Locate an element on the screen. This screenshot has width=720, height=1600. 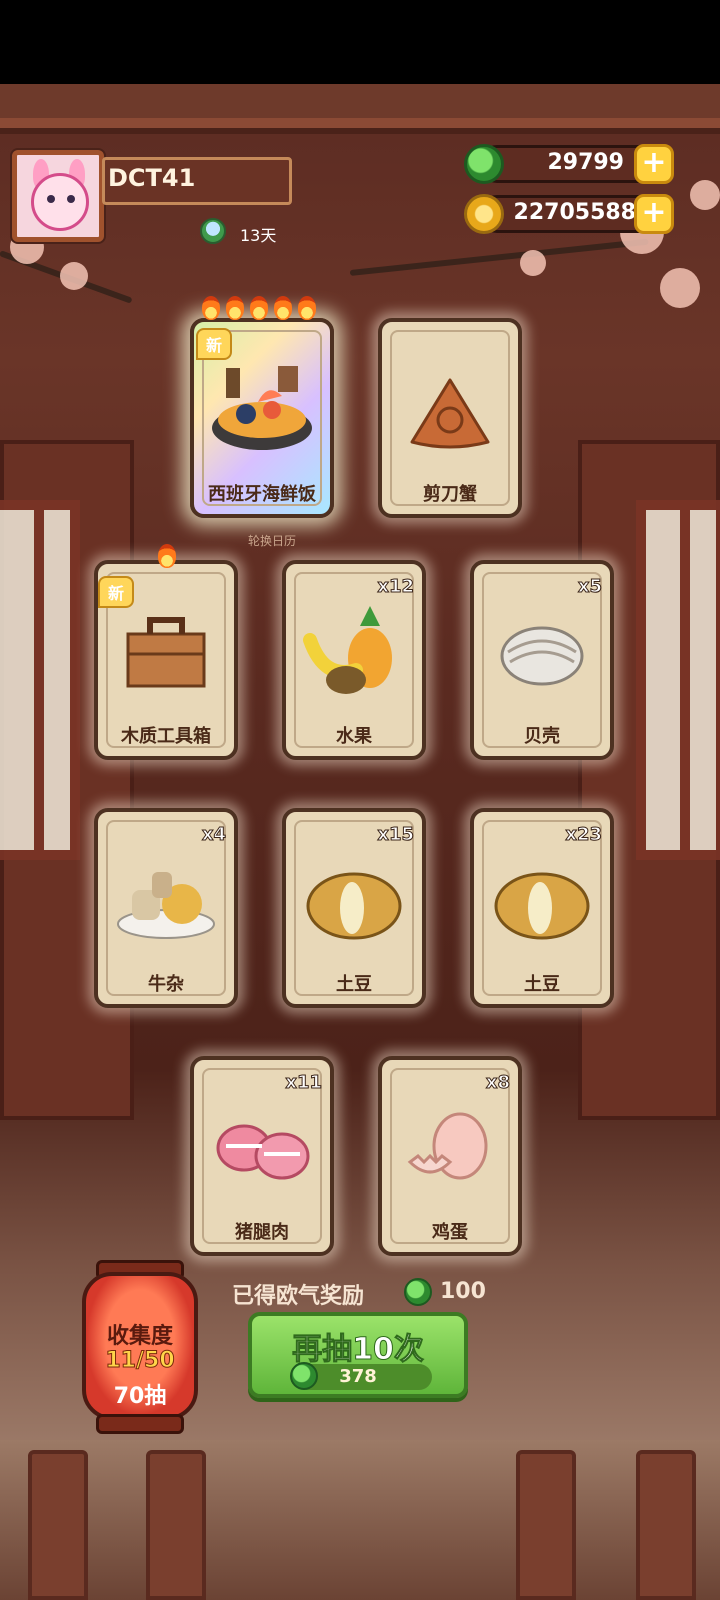
draw-button-label: 再抽10次 is located at coordinates (358, 1350).